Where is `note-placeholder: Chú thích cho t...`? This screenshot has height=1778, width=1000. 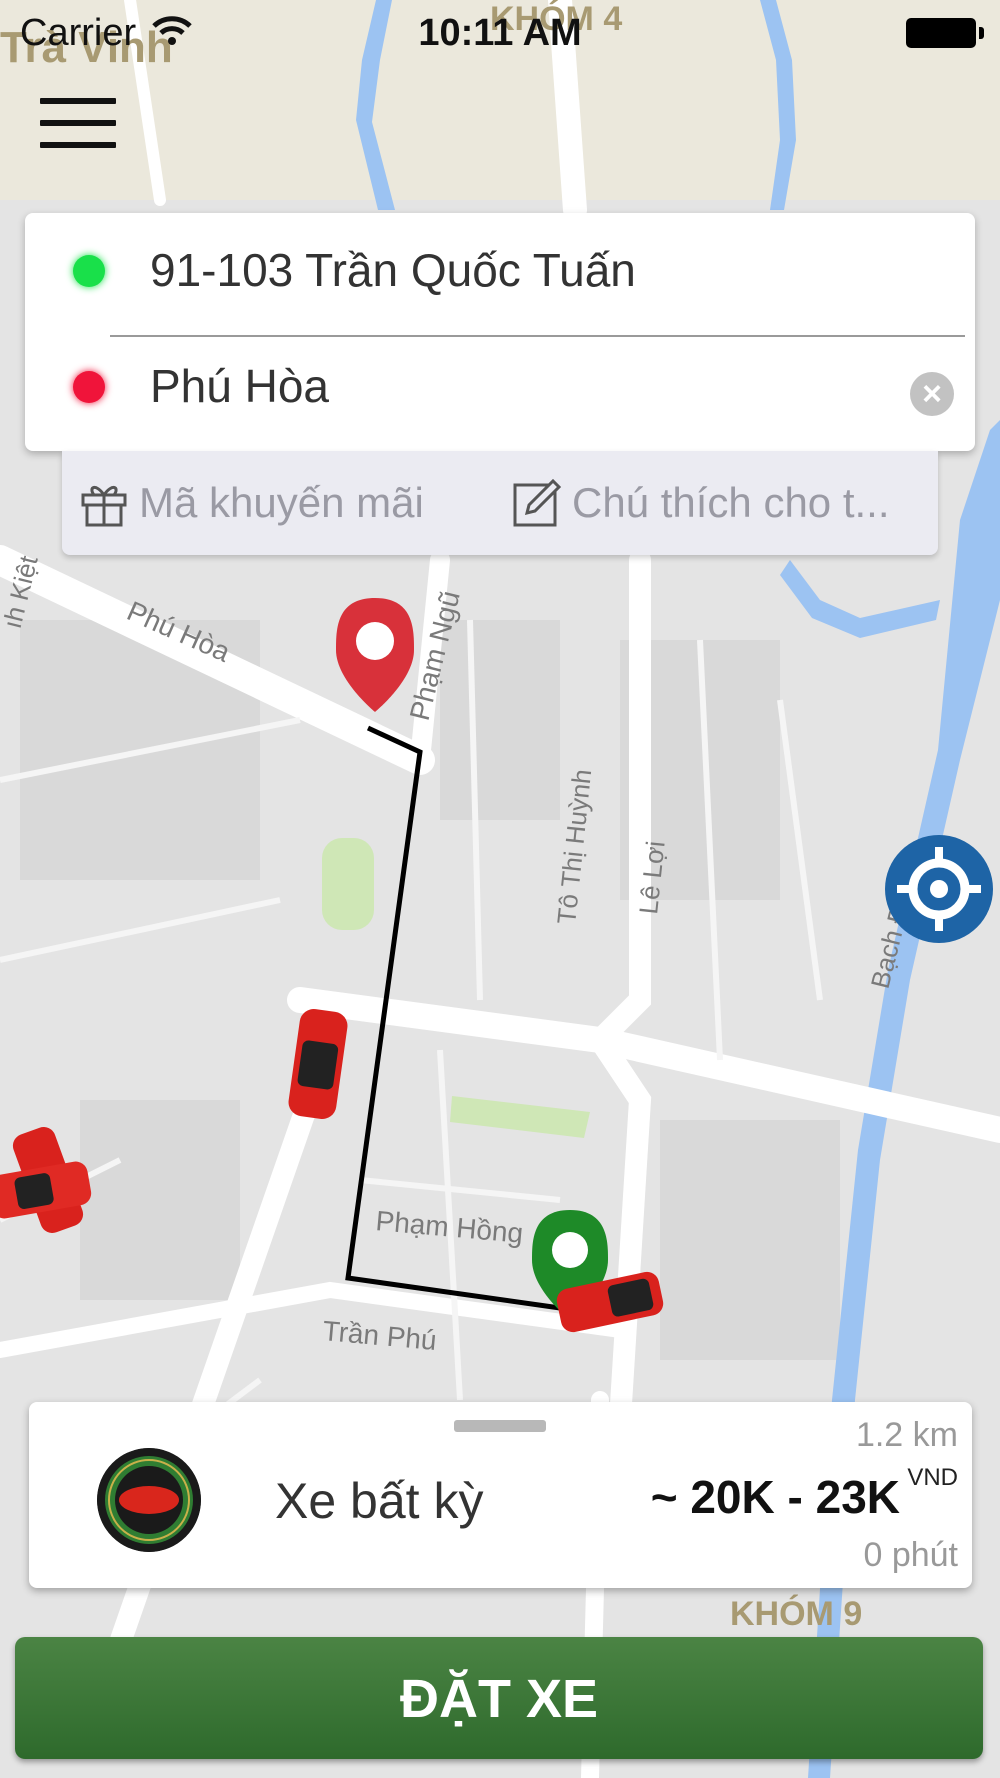
note-placeholder: Chú thích cho t... is located at coordinates (731, 502).